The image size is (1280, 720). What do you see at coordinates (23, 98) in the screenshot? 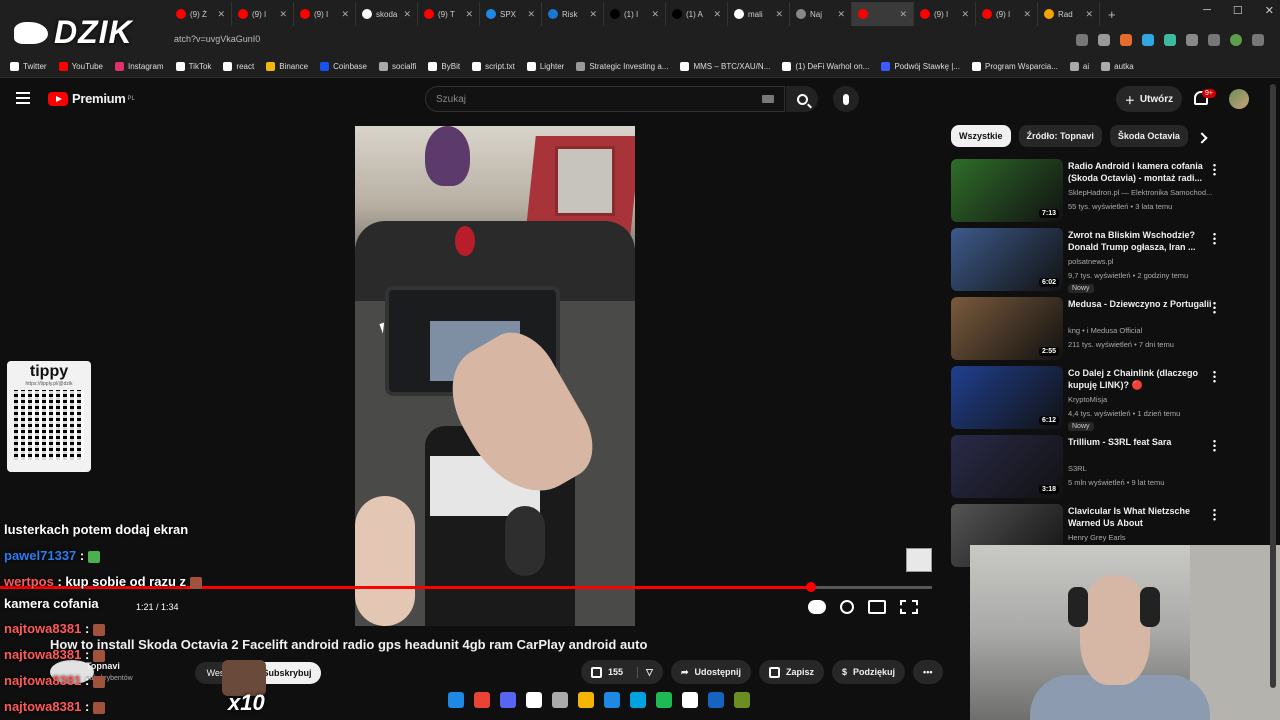
I see `menu-icon` at bounding box center [23, 98].